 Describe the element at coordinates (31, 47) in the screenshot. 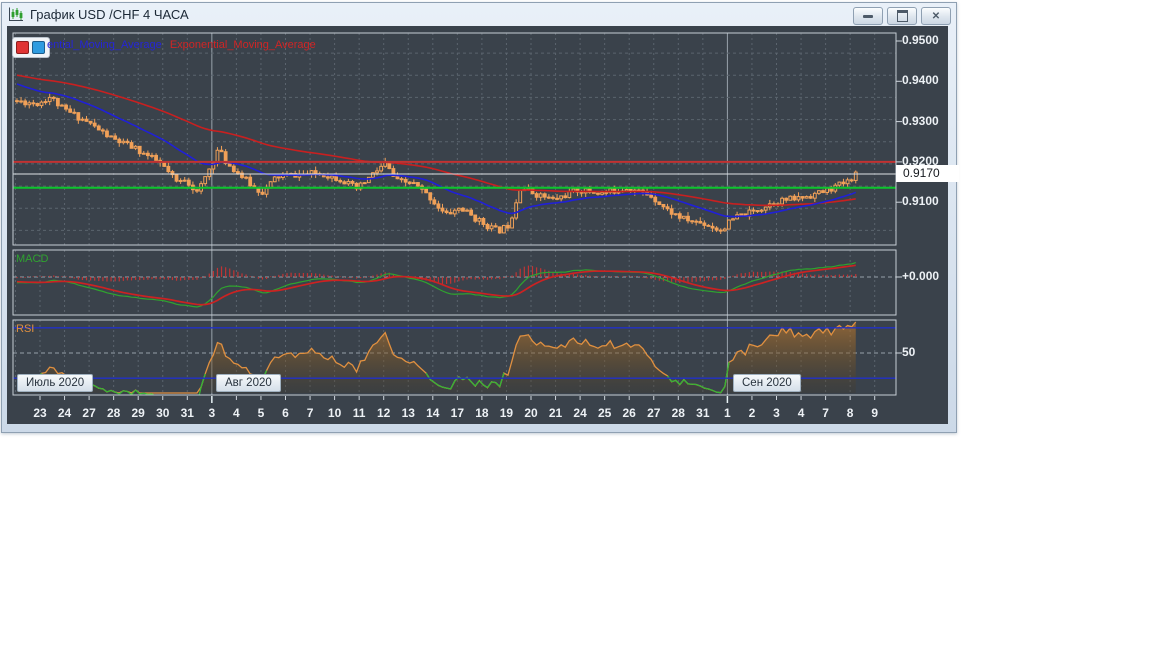

I see `indicator-quick-buttons` at that location.